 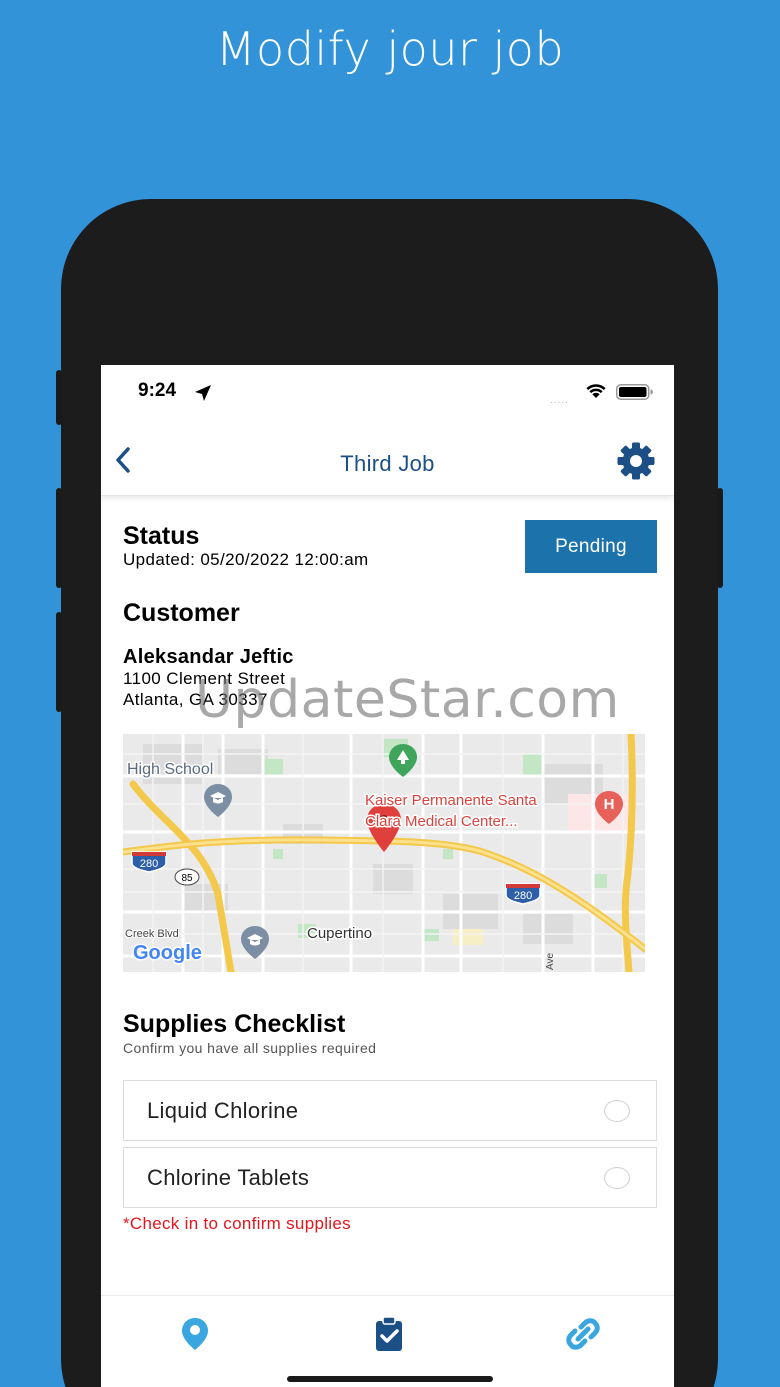 What do you see at coordinates (223, 1110) in the screenshot?
I see `supply-item-label: Liquid Chlorine` at bounding box center [223, 1110].